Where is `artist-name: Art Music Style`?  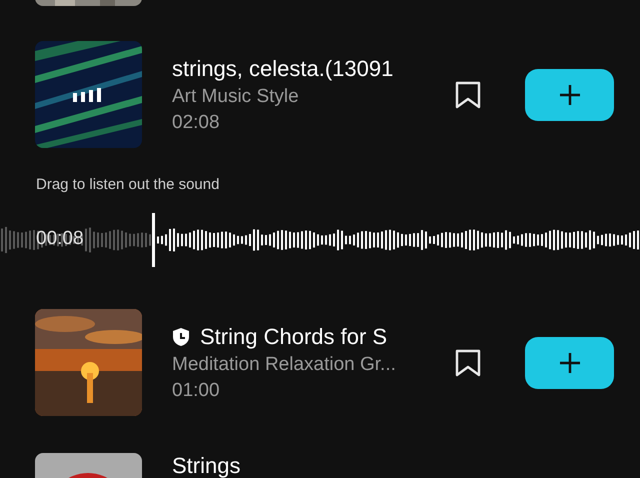
artist-name: Art Music Style is located at coordinates (236, 97).